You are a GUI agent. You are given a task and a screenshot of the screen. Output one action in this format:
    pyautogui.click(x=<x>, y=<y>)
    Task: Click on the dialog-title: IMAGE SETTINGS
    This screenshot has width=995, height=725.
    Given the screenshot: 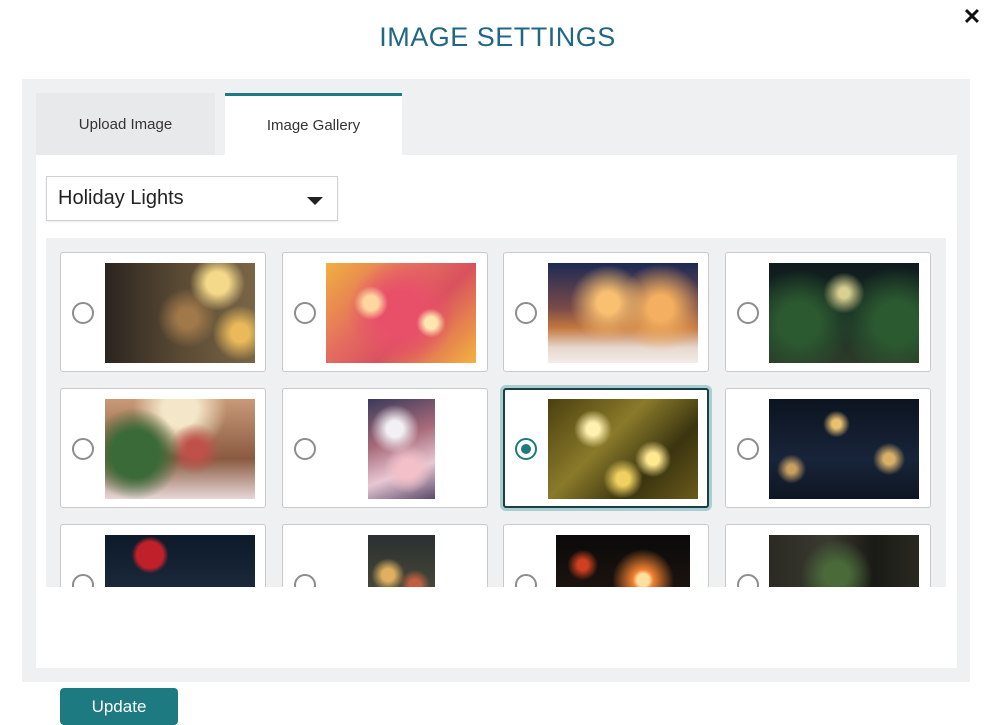 What is the action you would take?
    pyautogui.click(x=497, y=37)
    